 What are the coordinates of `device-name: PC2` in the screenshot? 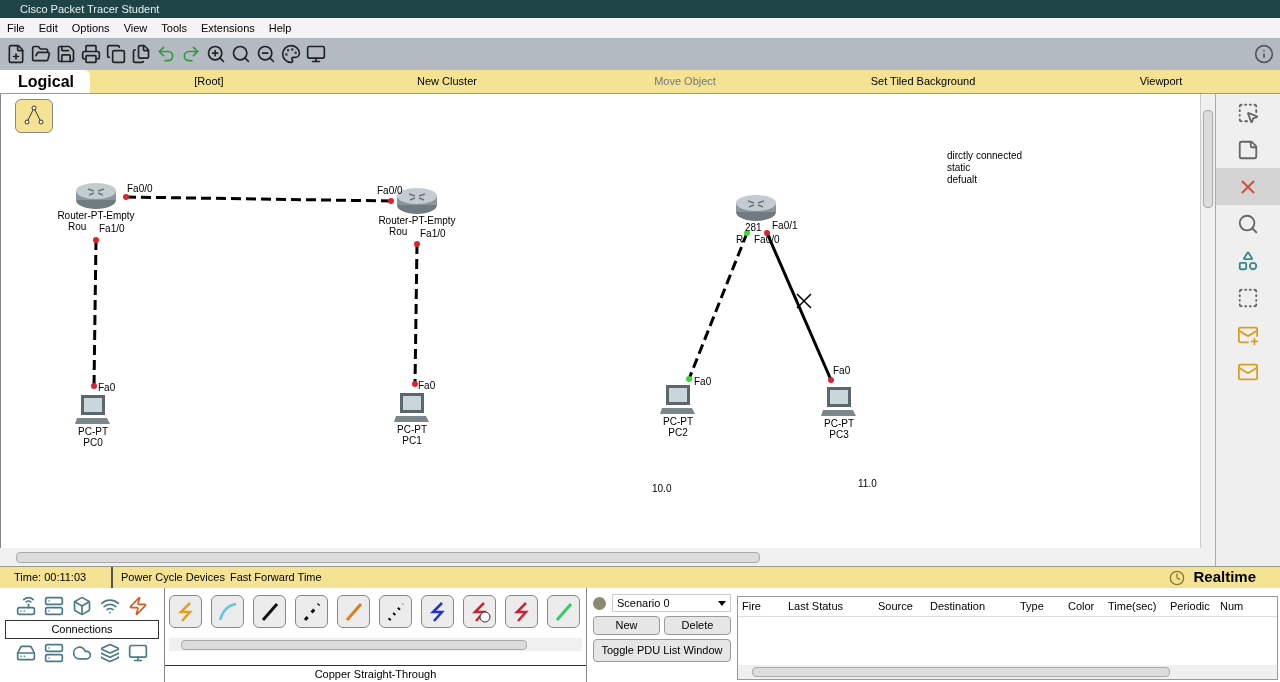 It's located at (678, 432).